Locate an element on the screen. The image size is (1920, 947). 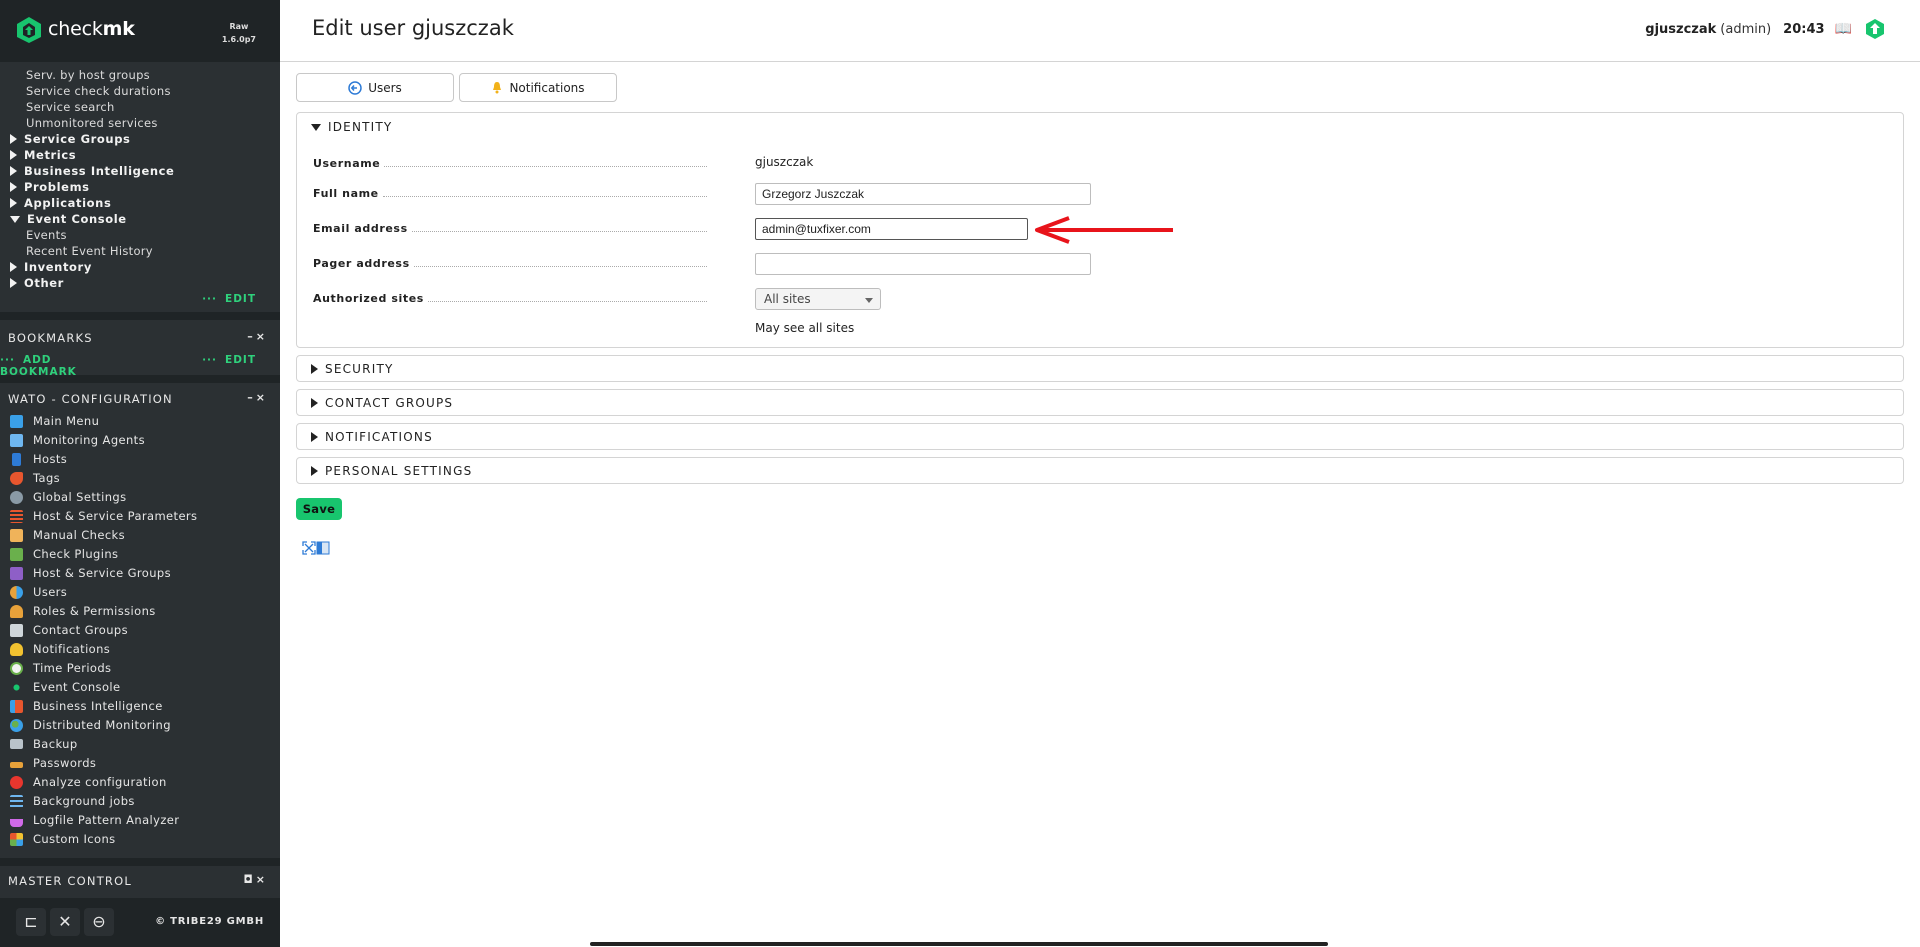
add-snapin-button: ⊏ is located at coordinates (31, 922).